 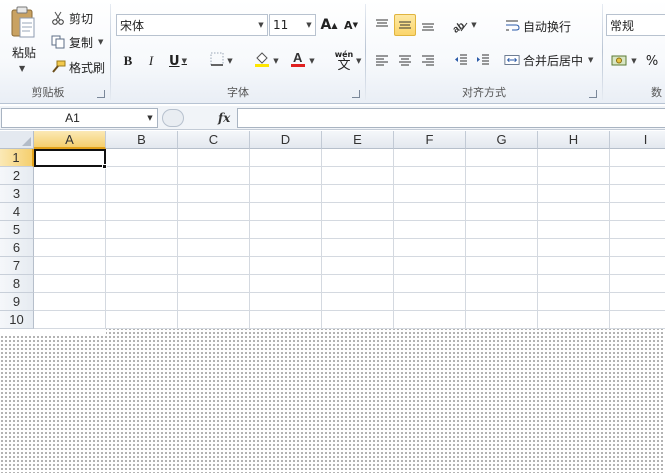 I want to click on column-header-a: A, so click(x=70, y=140).